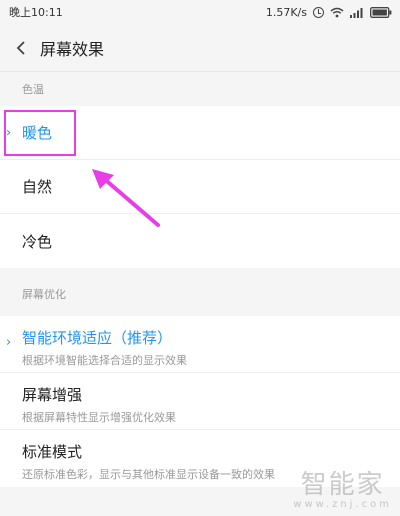 The width and height of the screenshot is (400, 516). I want to click on option-cool: 冷色, so click(200, 241).